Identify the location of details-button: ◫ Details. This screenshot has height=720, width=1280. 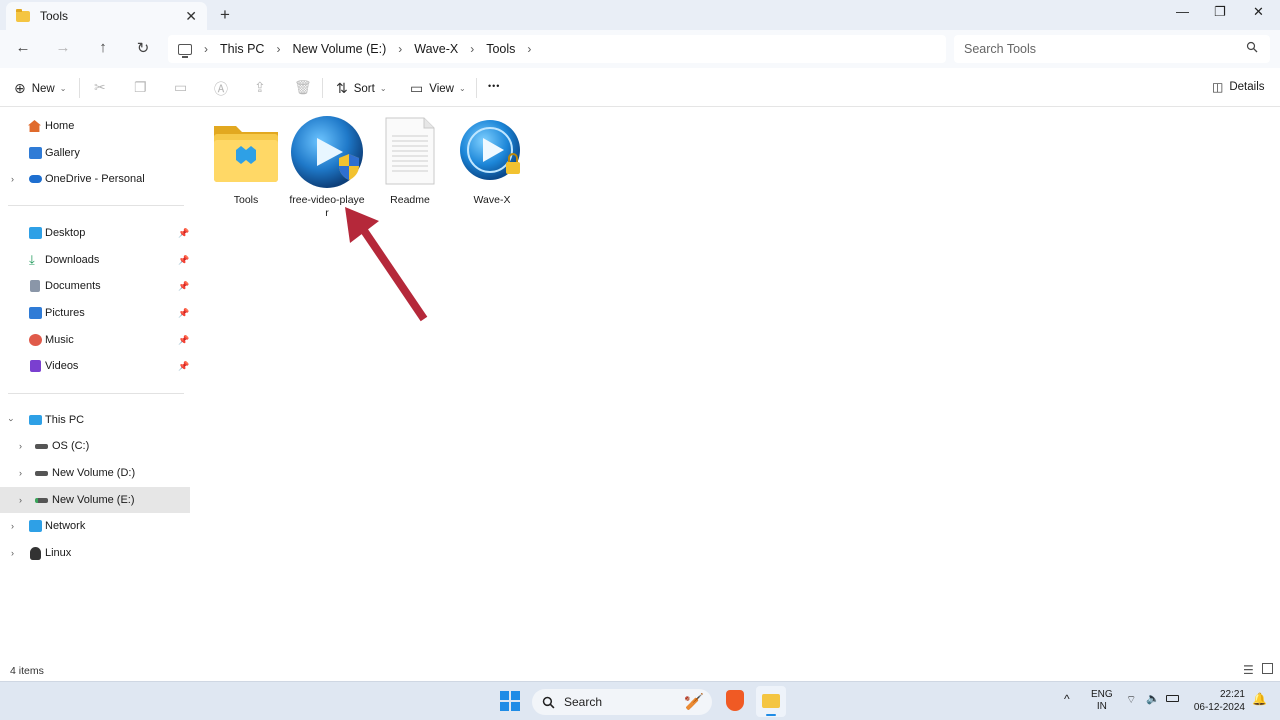
(1238, 87).